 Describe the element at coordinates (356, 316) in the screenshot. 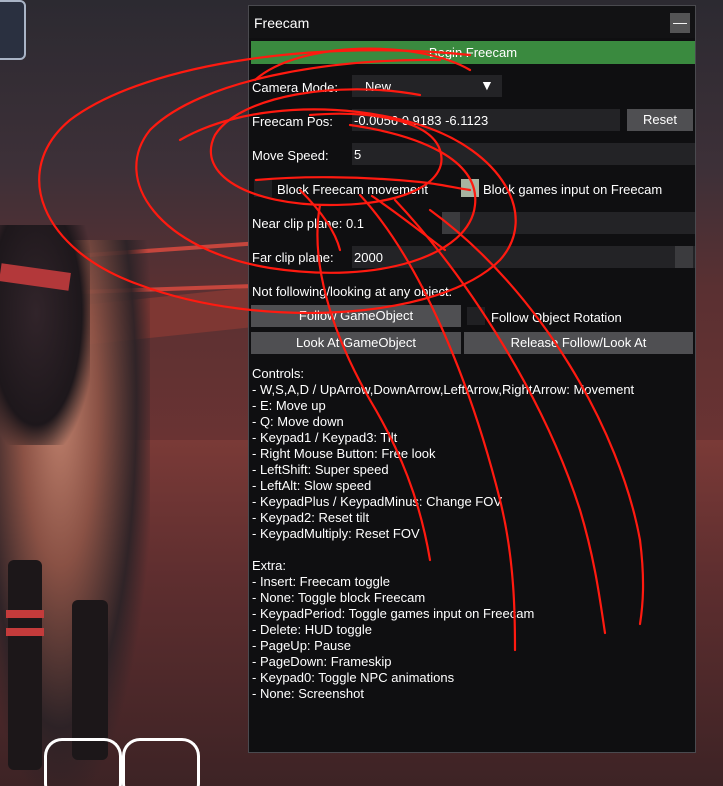

I see `follow-gameobject-button: Follow GameObject` at that location.